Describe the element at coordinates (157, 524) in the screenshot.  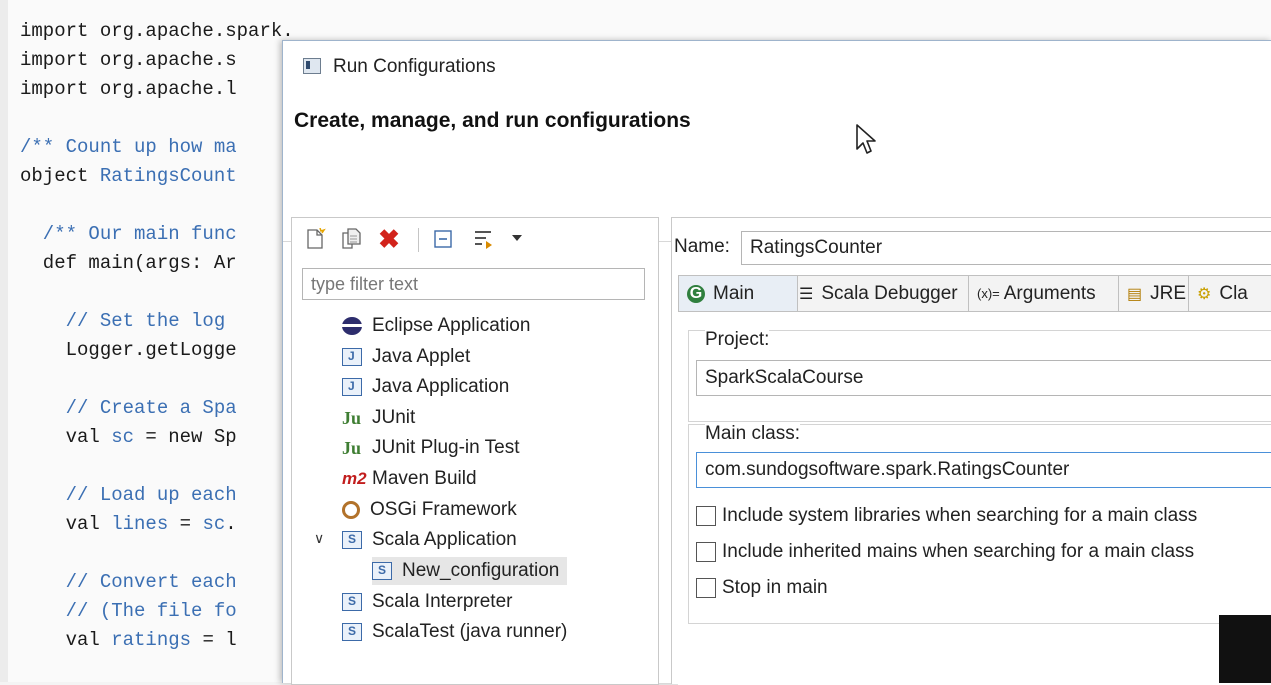
I see `code-line: val lines = sc.` at that location.